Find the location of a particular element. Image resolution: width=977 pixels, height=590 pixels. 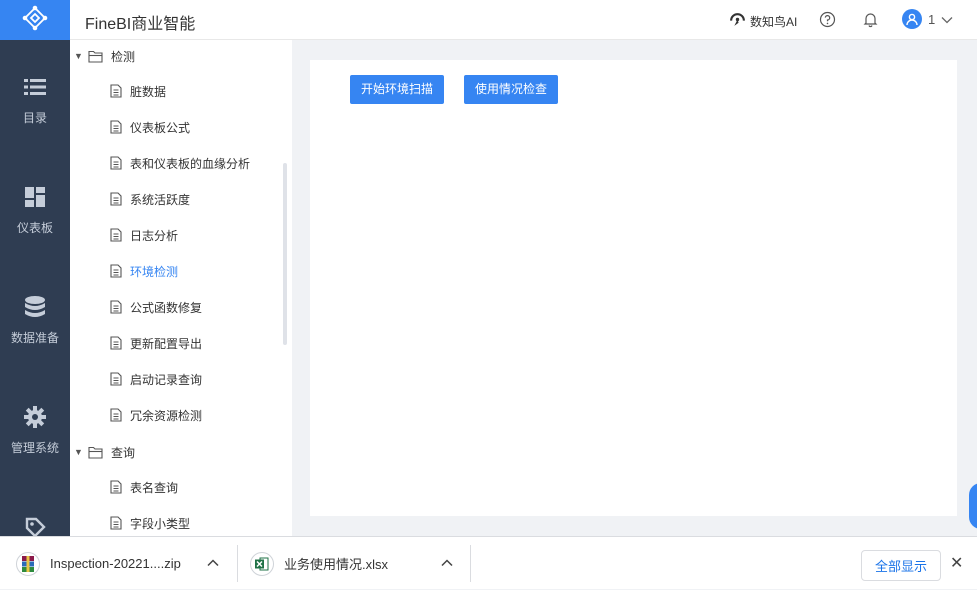

chevron-down-icon is located at coordinates (947, 19).